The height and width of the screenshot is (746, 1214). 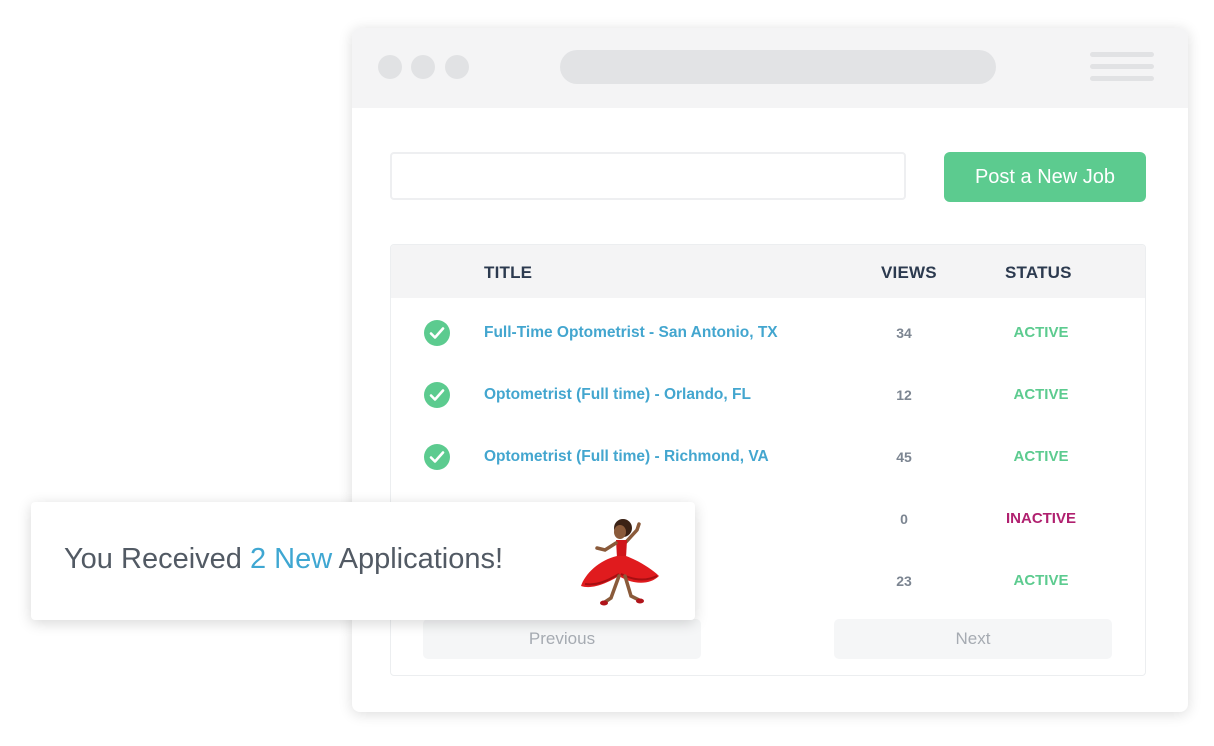 What do you see at coordinates (423, 67) in the screenshot?
I see `window-minimize-dot` at bounding box center [423, 67].